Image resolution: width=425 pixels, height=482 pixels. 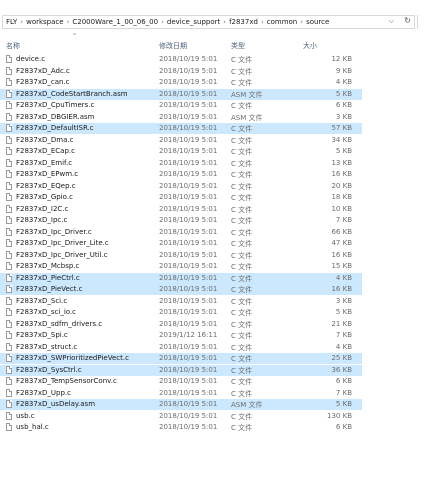 I want to click on file-name: F2837xD_Emif.c, so click(x=44, y=162).